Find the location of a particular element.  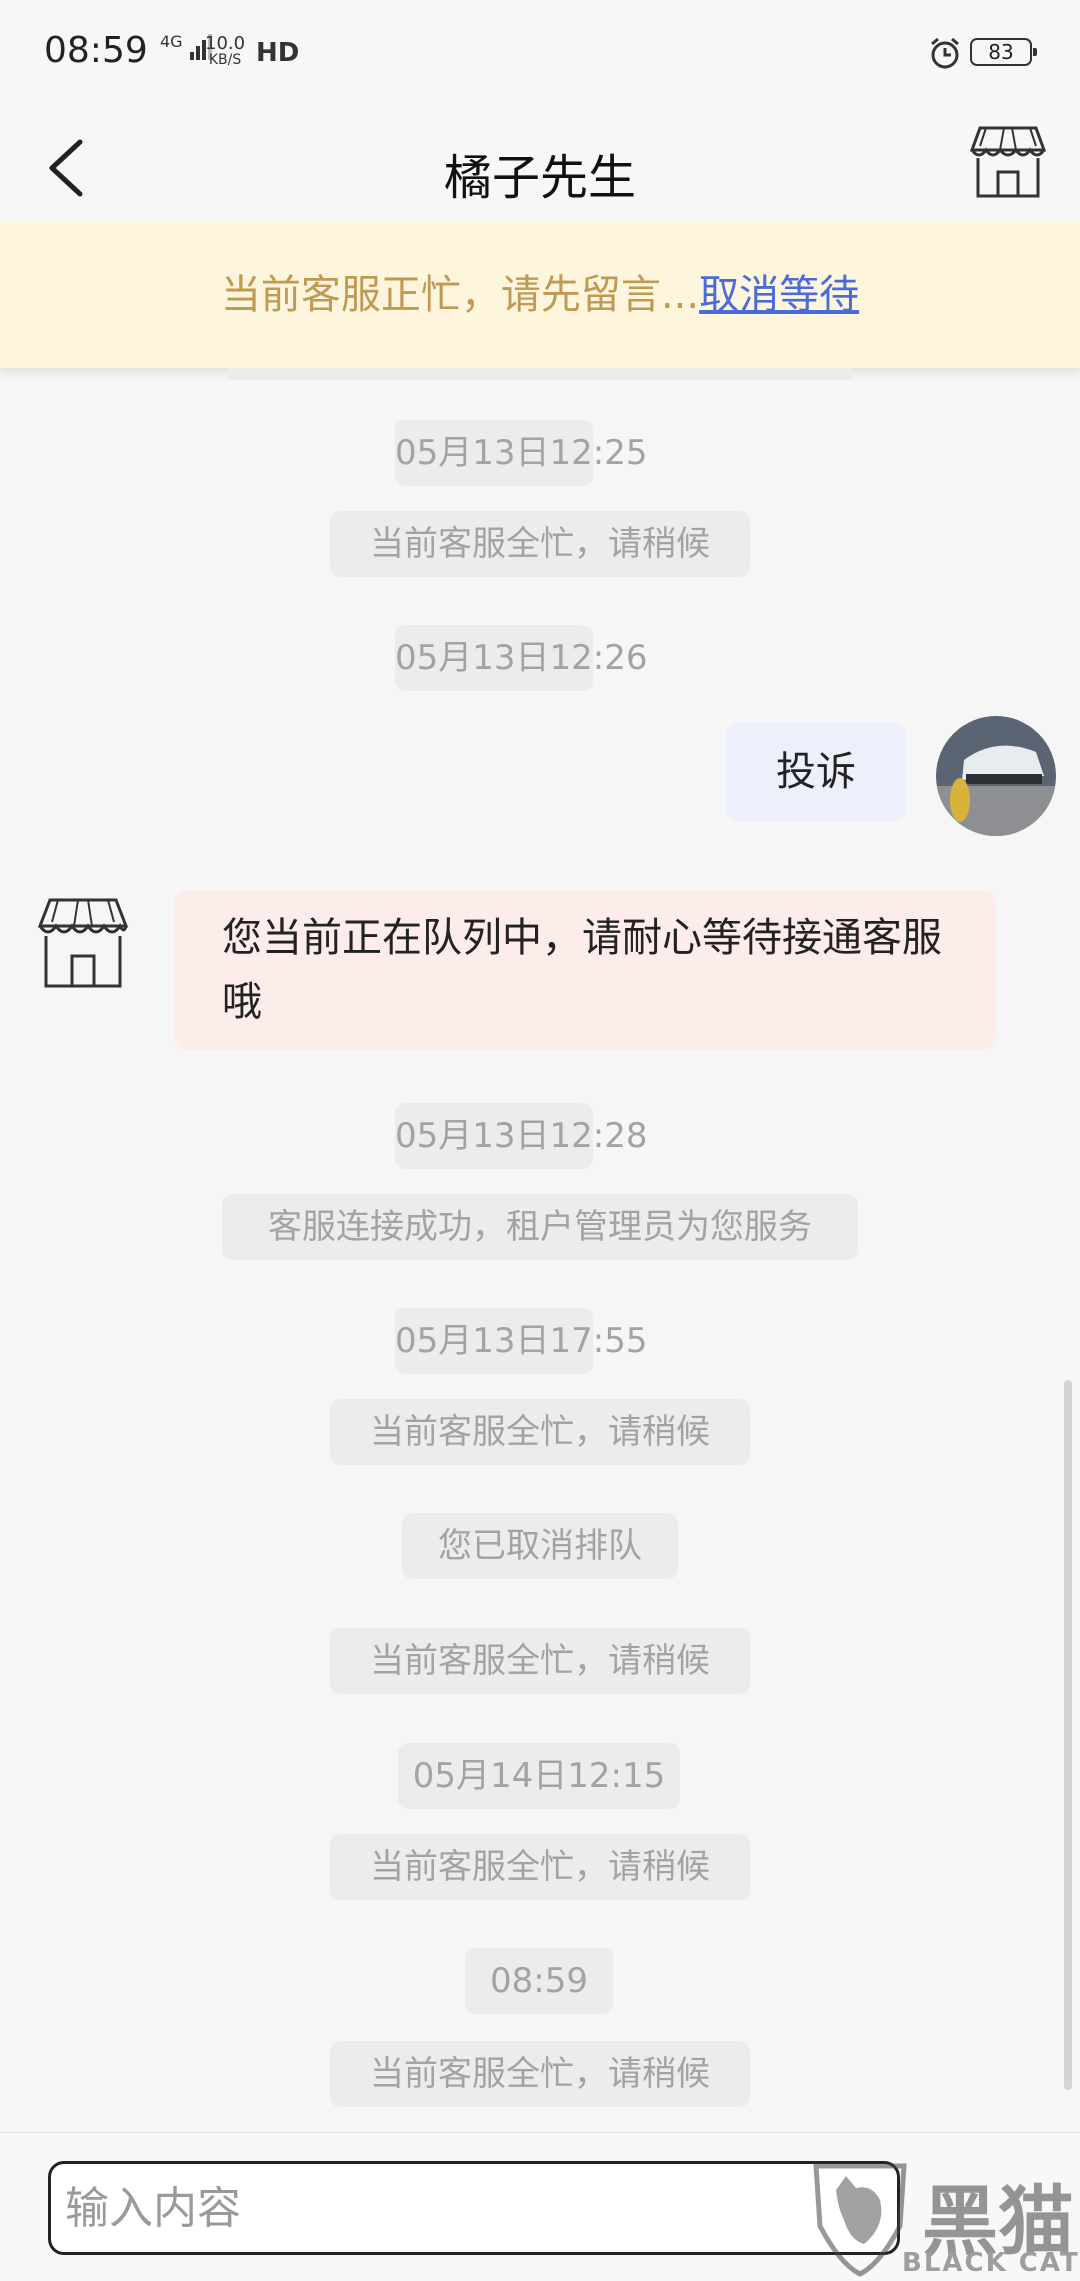

hd-badge: HD is located at coordinates (278, 53).